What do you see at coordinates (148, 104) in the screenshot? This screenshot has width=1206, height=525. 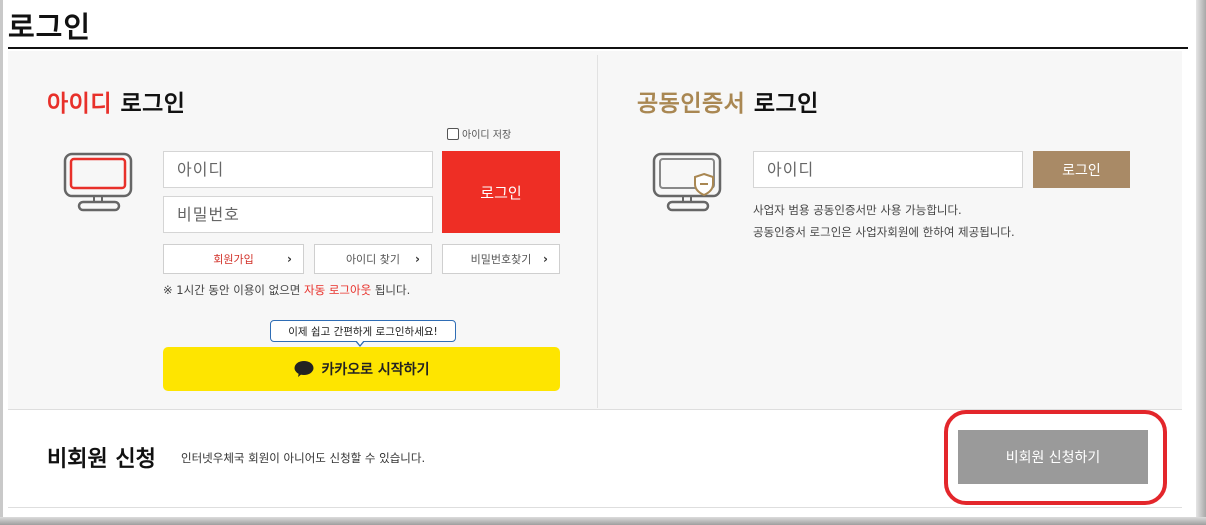 I see `id-login-title-rest: 로그인` at bounding box center [148, 104].